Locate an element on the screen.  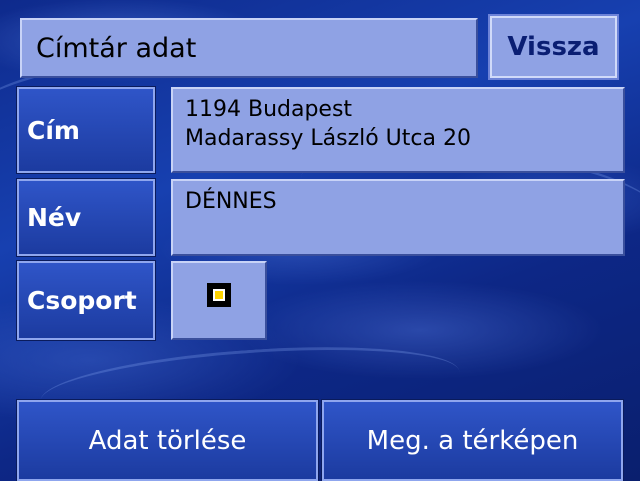
group-color-inner is located at coordinates (219, 295).